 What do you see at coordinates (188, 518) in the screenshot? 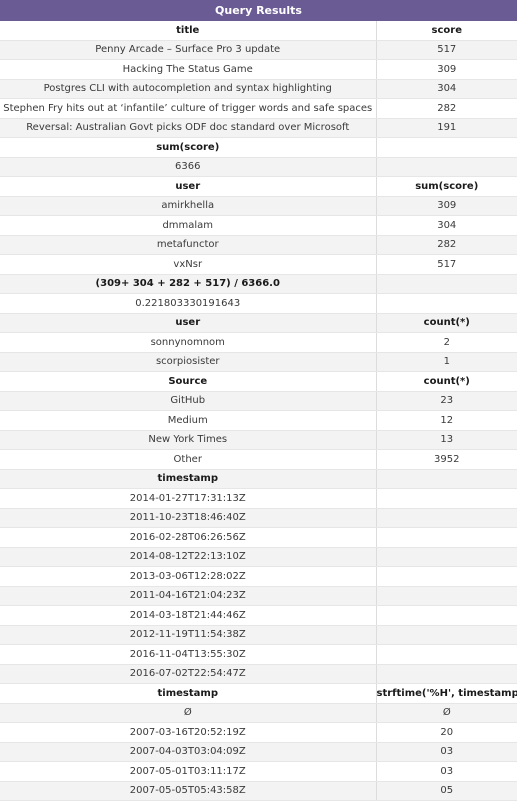
I see `table-cell: 2011-10-23T18:46:40Z` at bounding box center [188, 518].